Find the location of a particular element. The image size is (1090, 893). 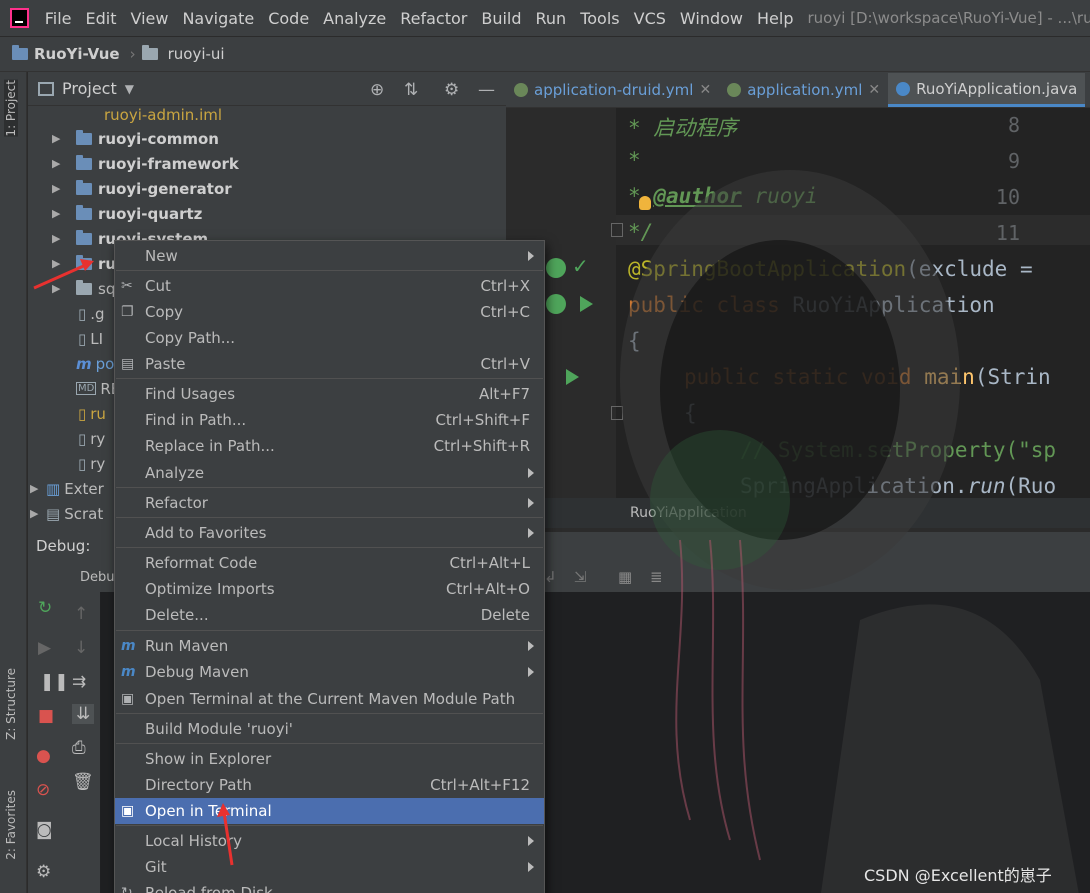

menu-item-analyze: Analyze is located at coordinates (329, 473).